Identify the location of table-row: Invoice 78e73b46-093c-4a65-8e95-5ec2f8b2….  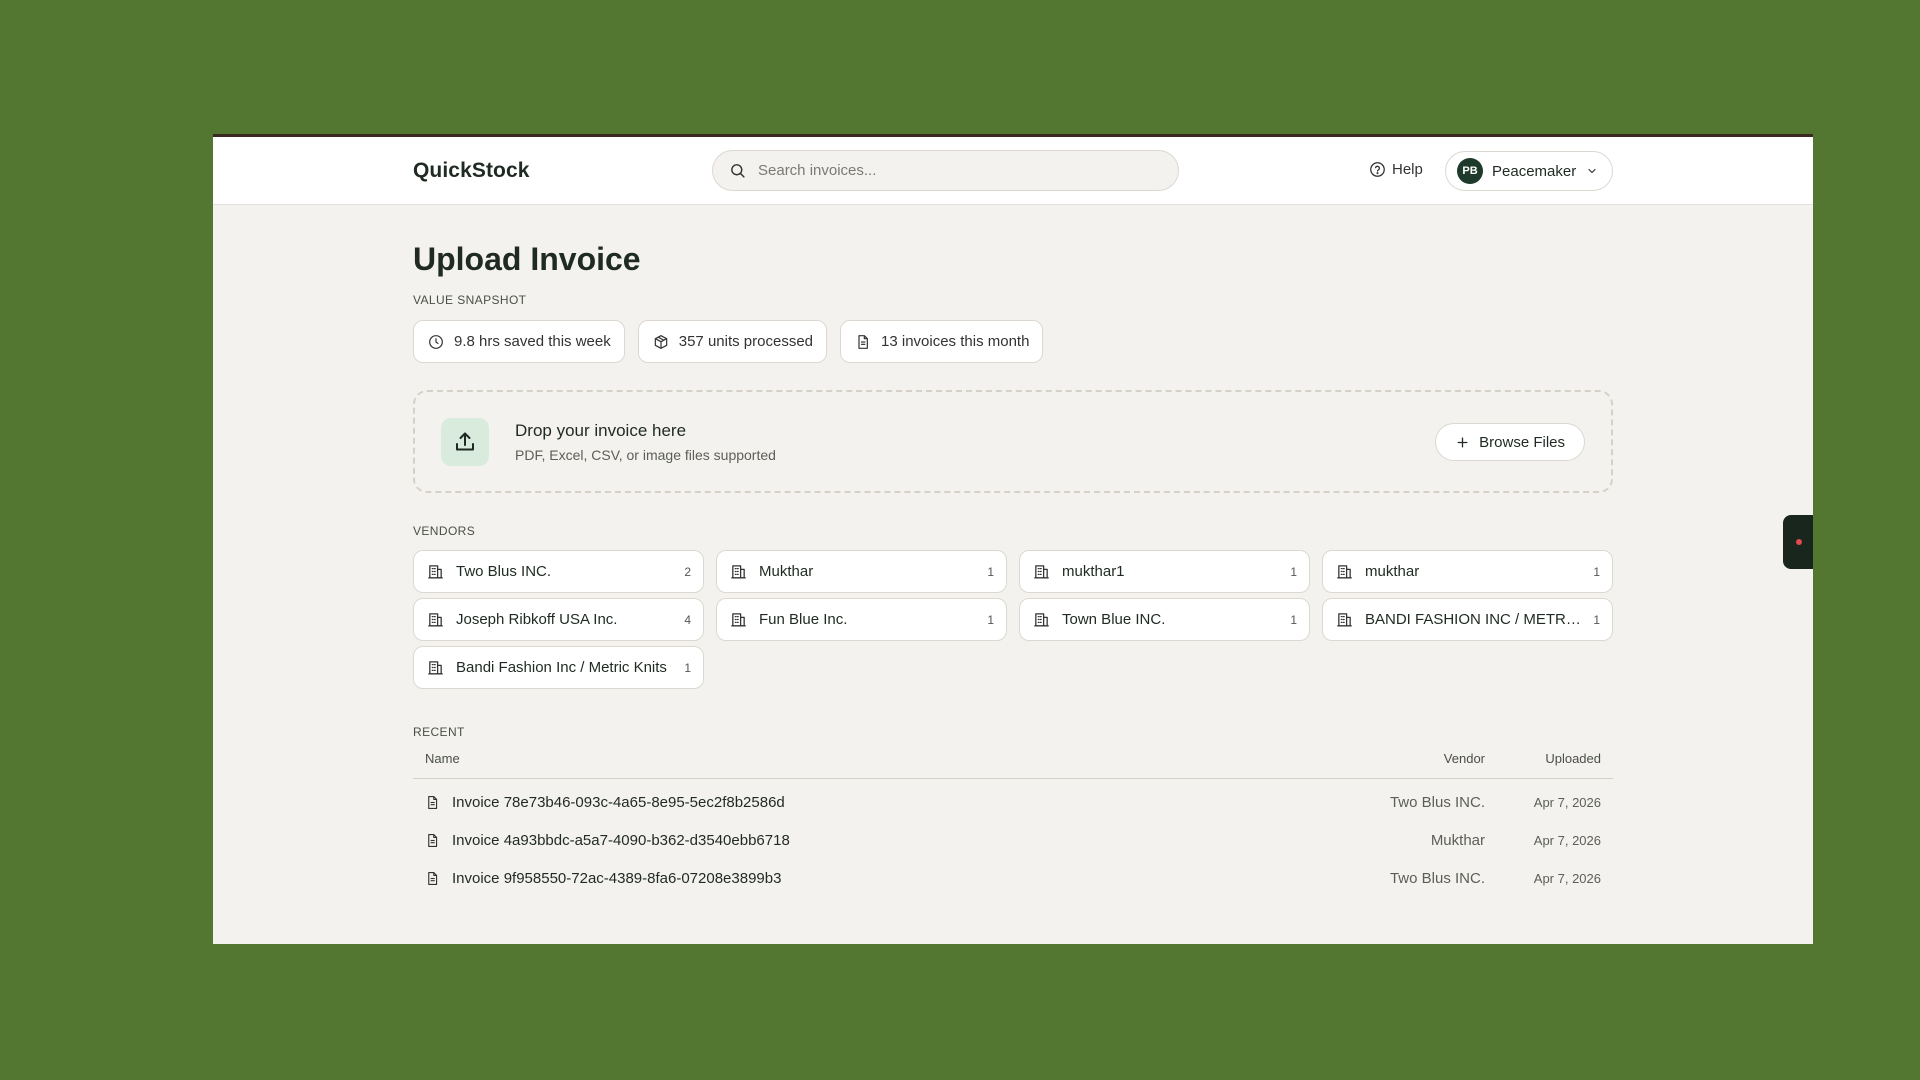
(1013, 802).